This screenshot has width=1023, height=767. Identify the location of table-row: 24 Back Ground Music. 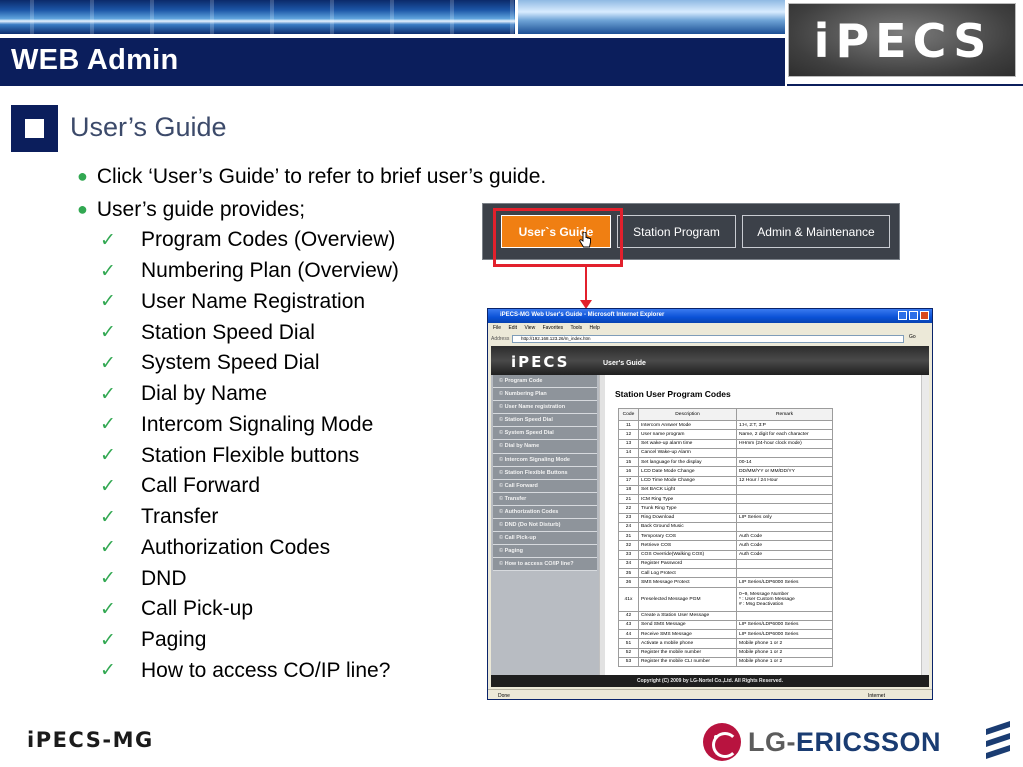
(725, 527).